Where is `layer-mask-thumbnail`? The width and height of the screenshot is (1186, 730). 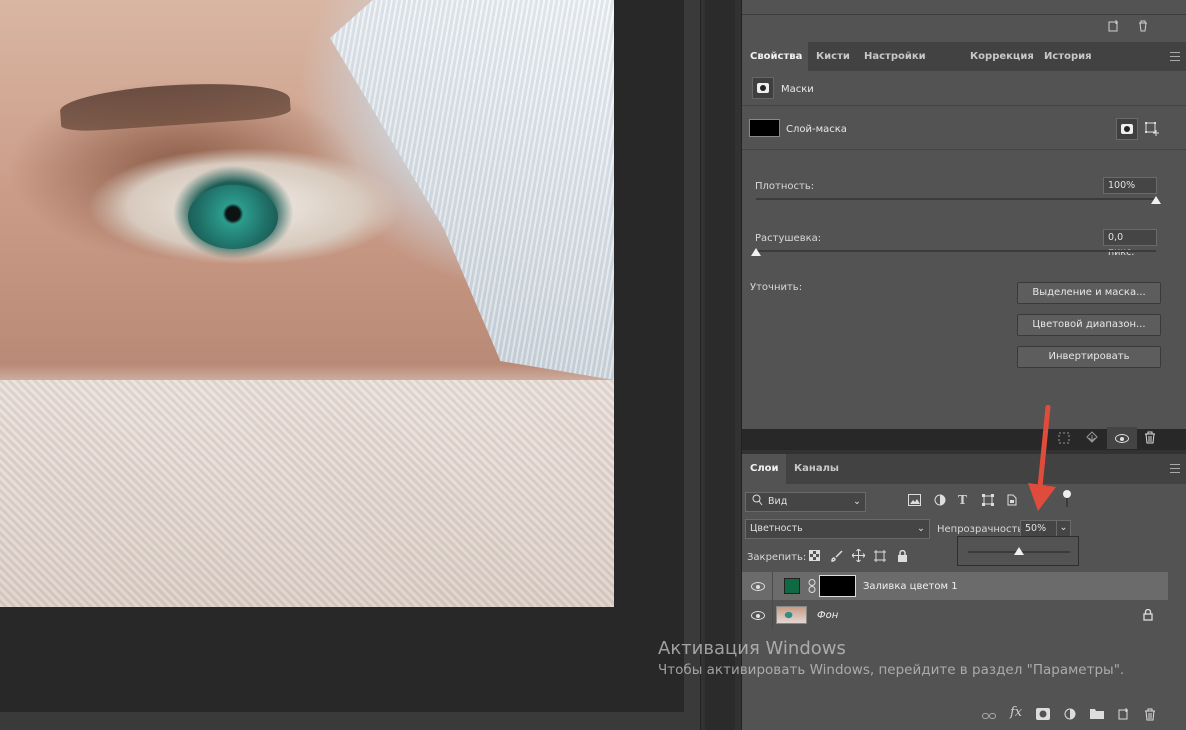 layer-mask-thumbnail is located at coordinates (837, 586).